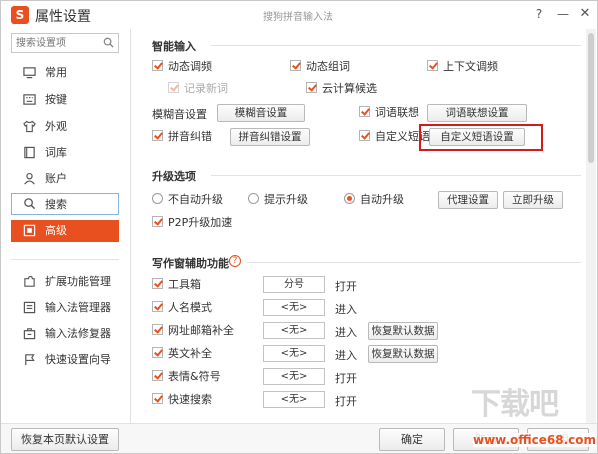 The width and height of the screenshot is (598, 454). I want to click on extension-icon, so click(29, 281).